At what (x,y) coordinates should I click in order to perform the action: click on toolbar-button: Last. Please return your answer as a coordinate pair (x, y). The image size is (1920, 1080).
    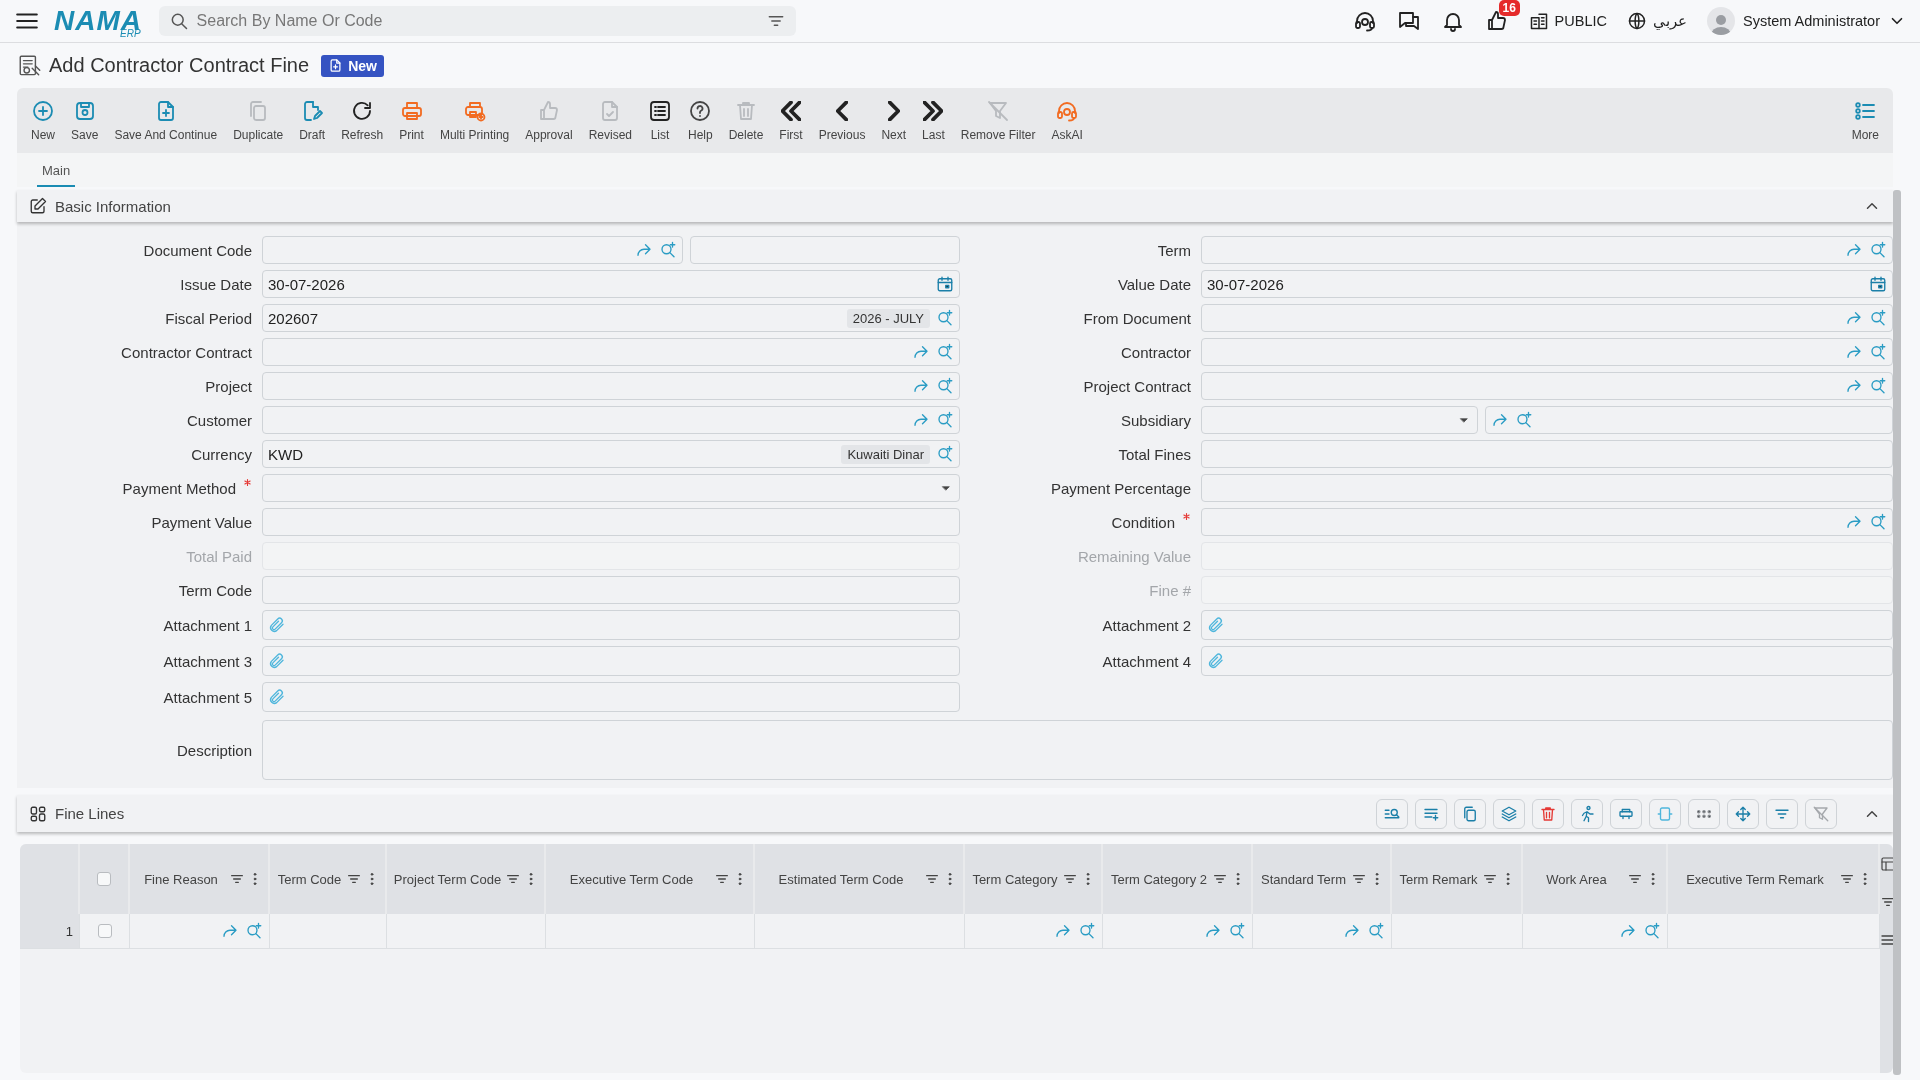
    Looking at the image, I should click on (933, 120).